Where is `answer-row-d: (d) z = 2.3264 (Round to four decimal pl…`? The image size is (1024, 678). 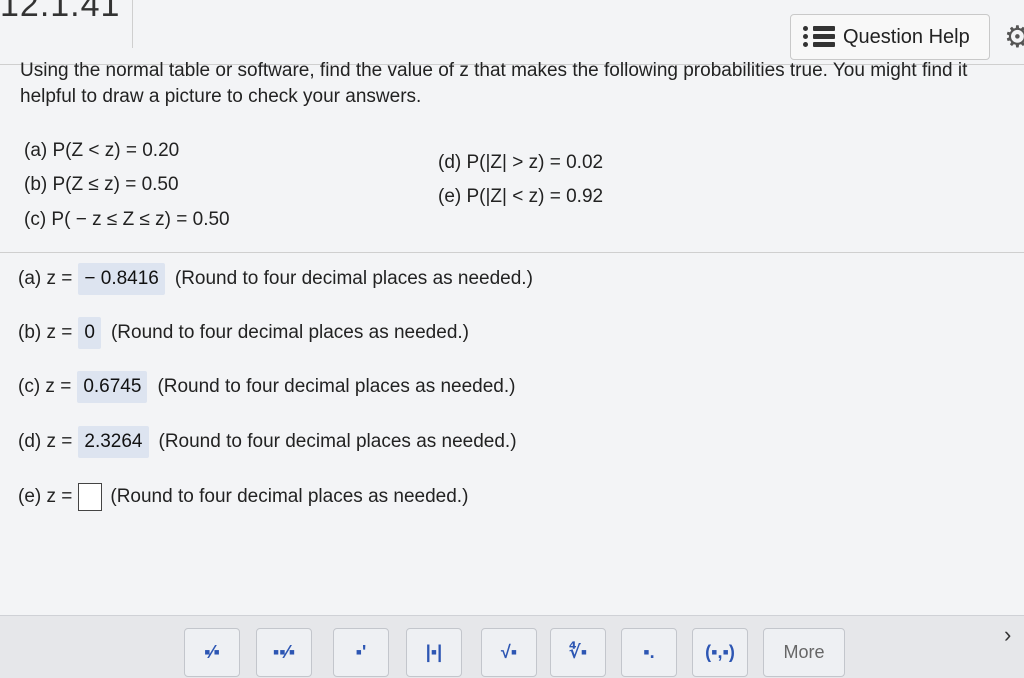 answer-row-d: (d) z = 2.3264 (Round to four decimal pl… is located at coordinates (267, 442).